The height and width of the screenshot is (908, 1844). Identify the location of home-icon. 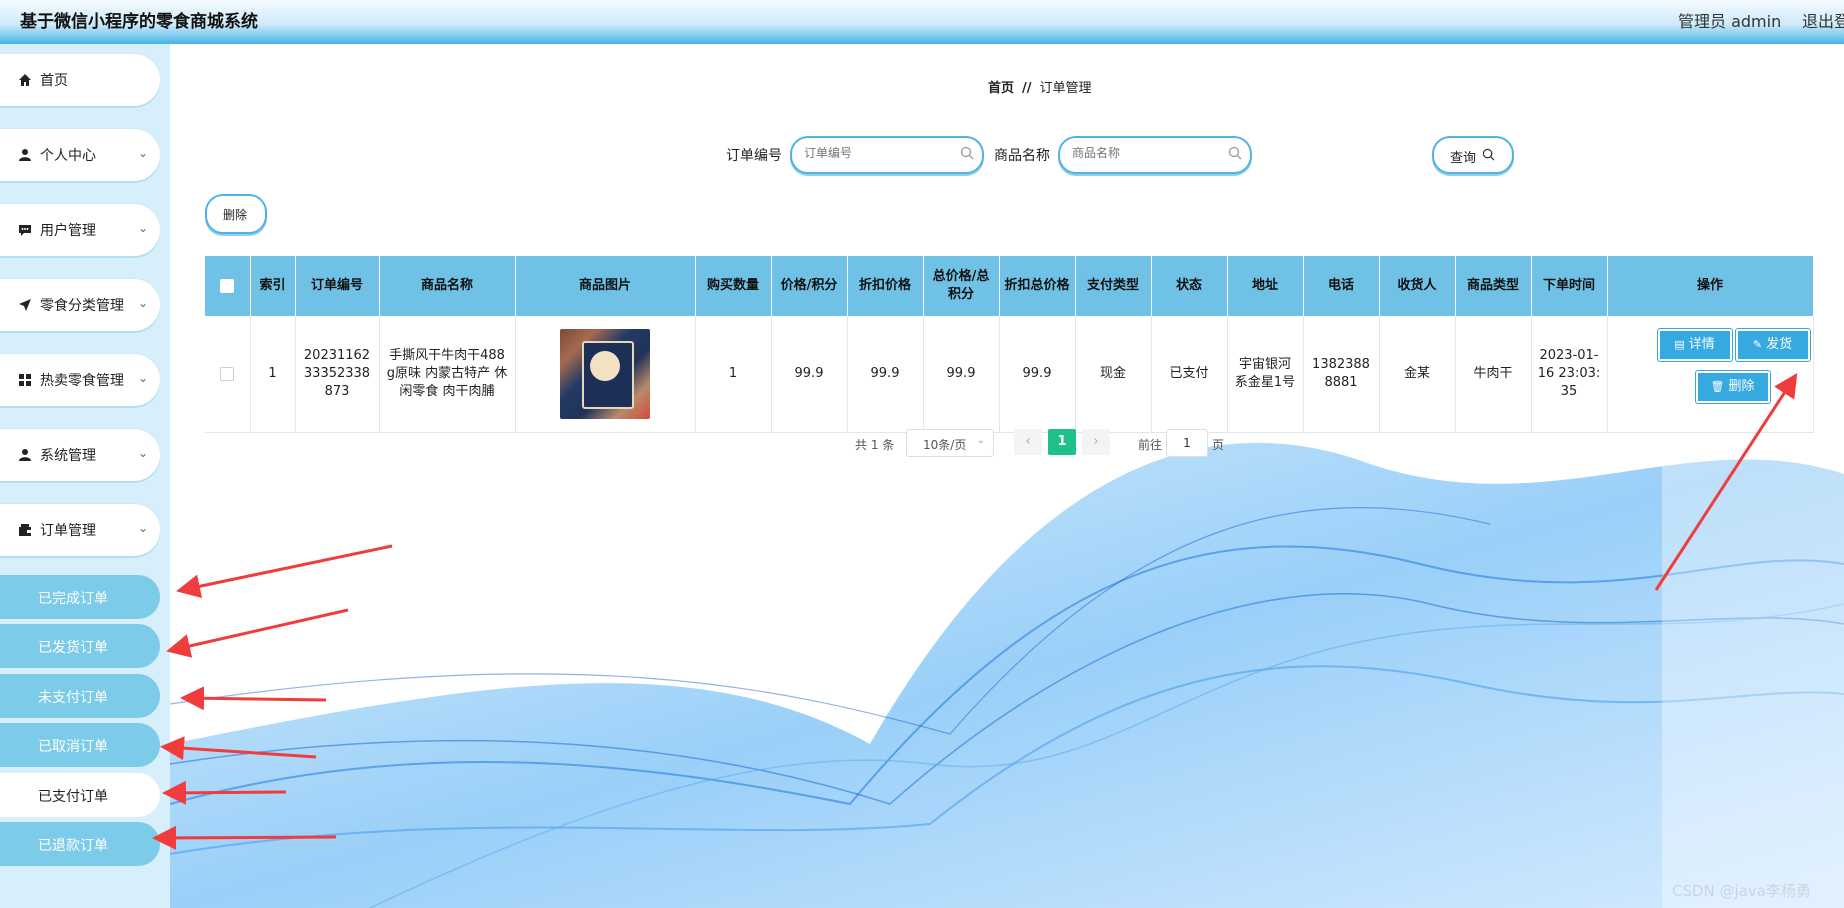
(25, 80).